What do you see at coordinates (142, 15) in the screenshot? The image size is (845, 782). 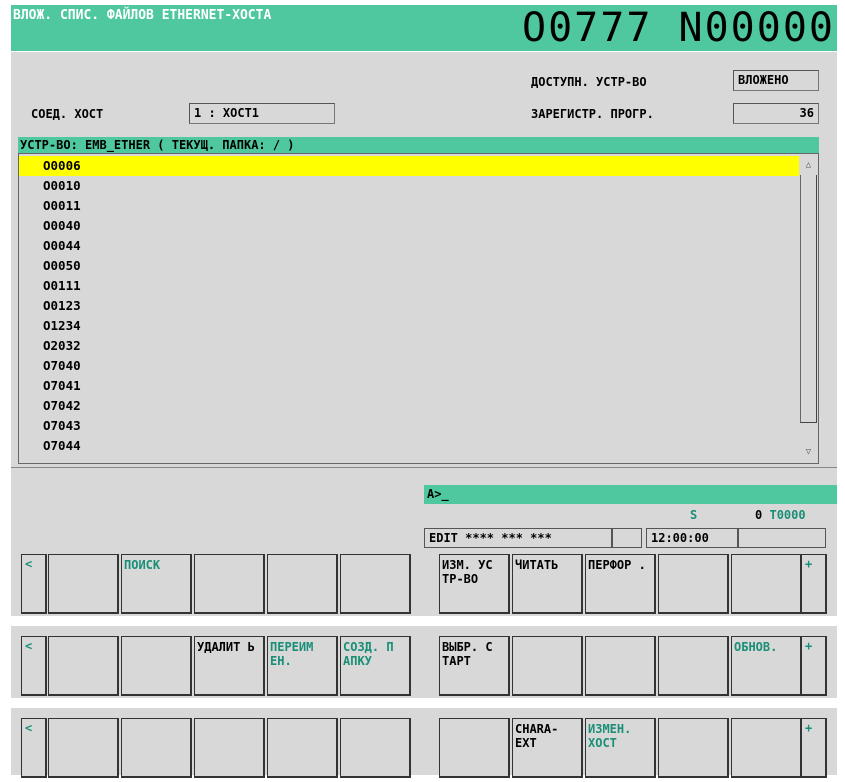 I see `screen-title: ВЛОЖ. СПИС. ФАЙЛОВ ETHERNET-ХОСТА` at bounding box center [142, 15].